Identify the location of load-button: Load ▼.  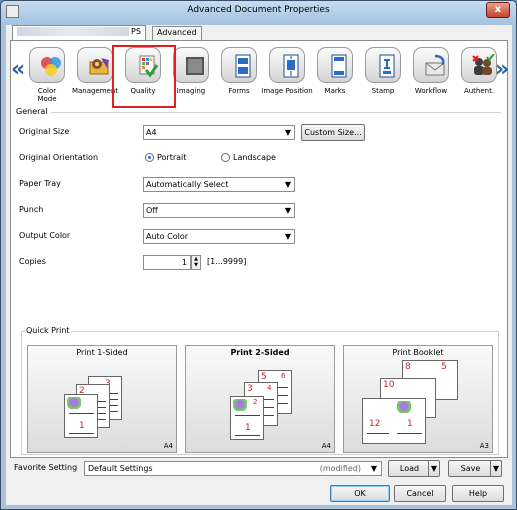
(414, 468).